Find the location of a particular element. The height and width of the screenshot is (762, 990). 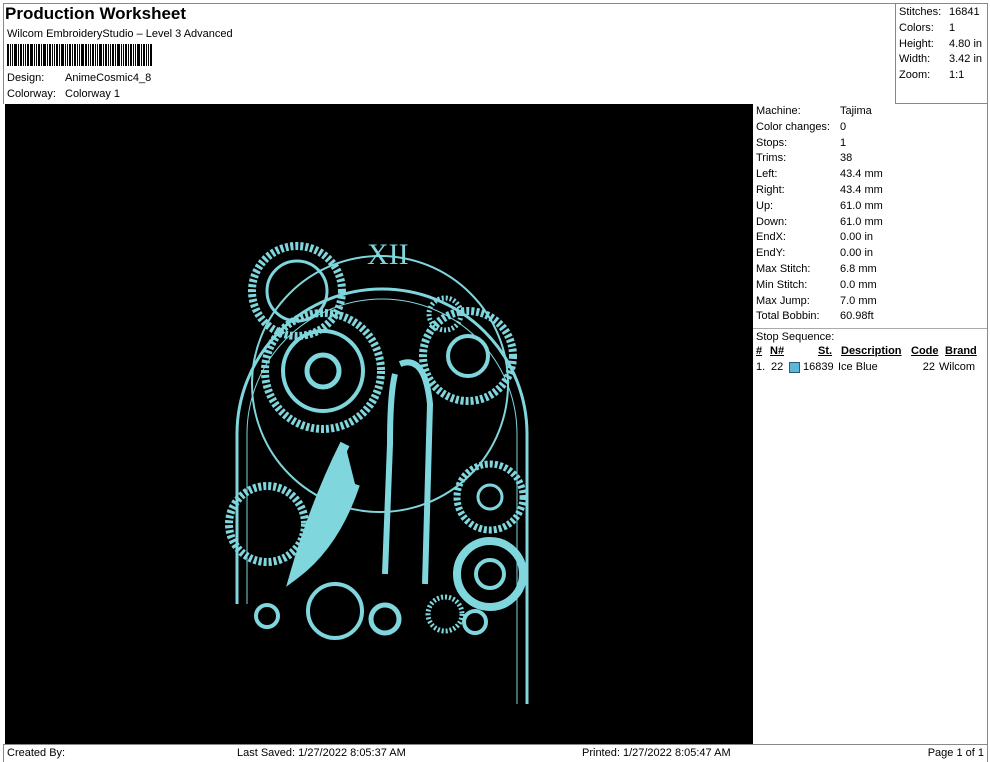

machine-info-row: Left: 43.4 mm is located at coordinates (870, 175).